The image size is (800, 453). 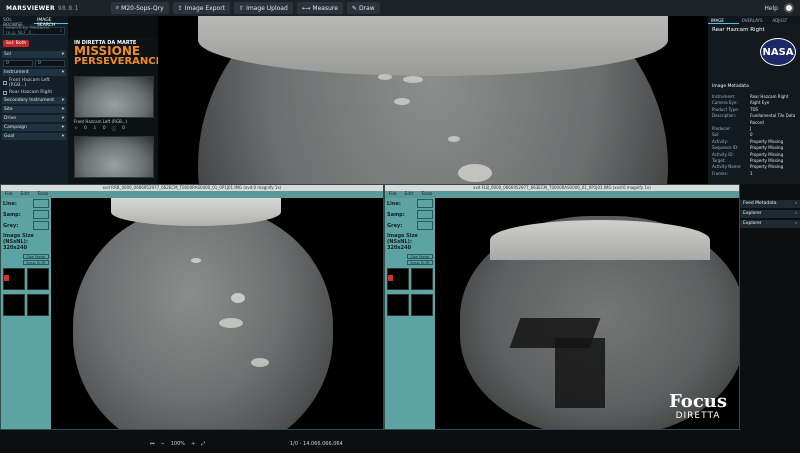 What do you see at coordinates (51, 22) in the screenshot?
I see `tab-image-search: IMAGE SEARCH` at bounding box center [51, 22].